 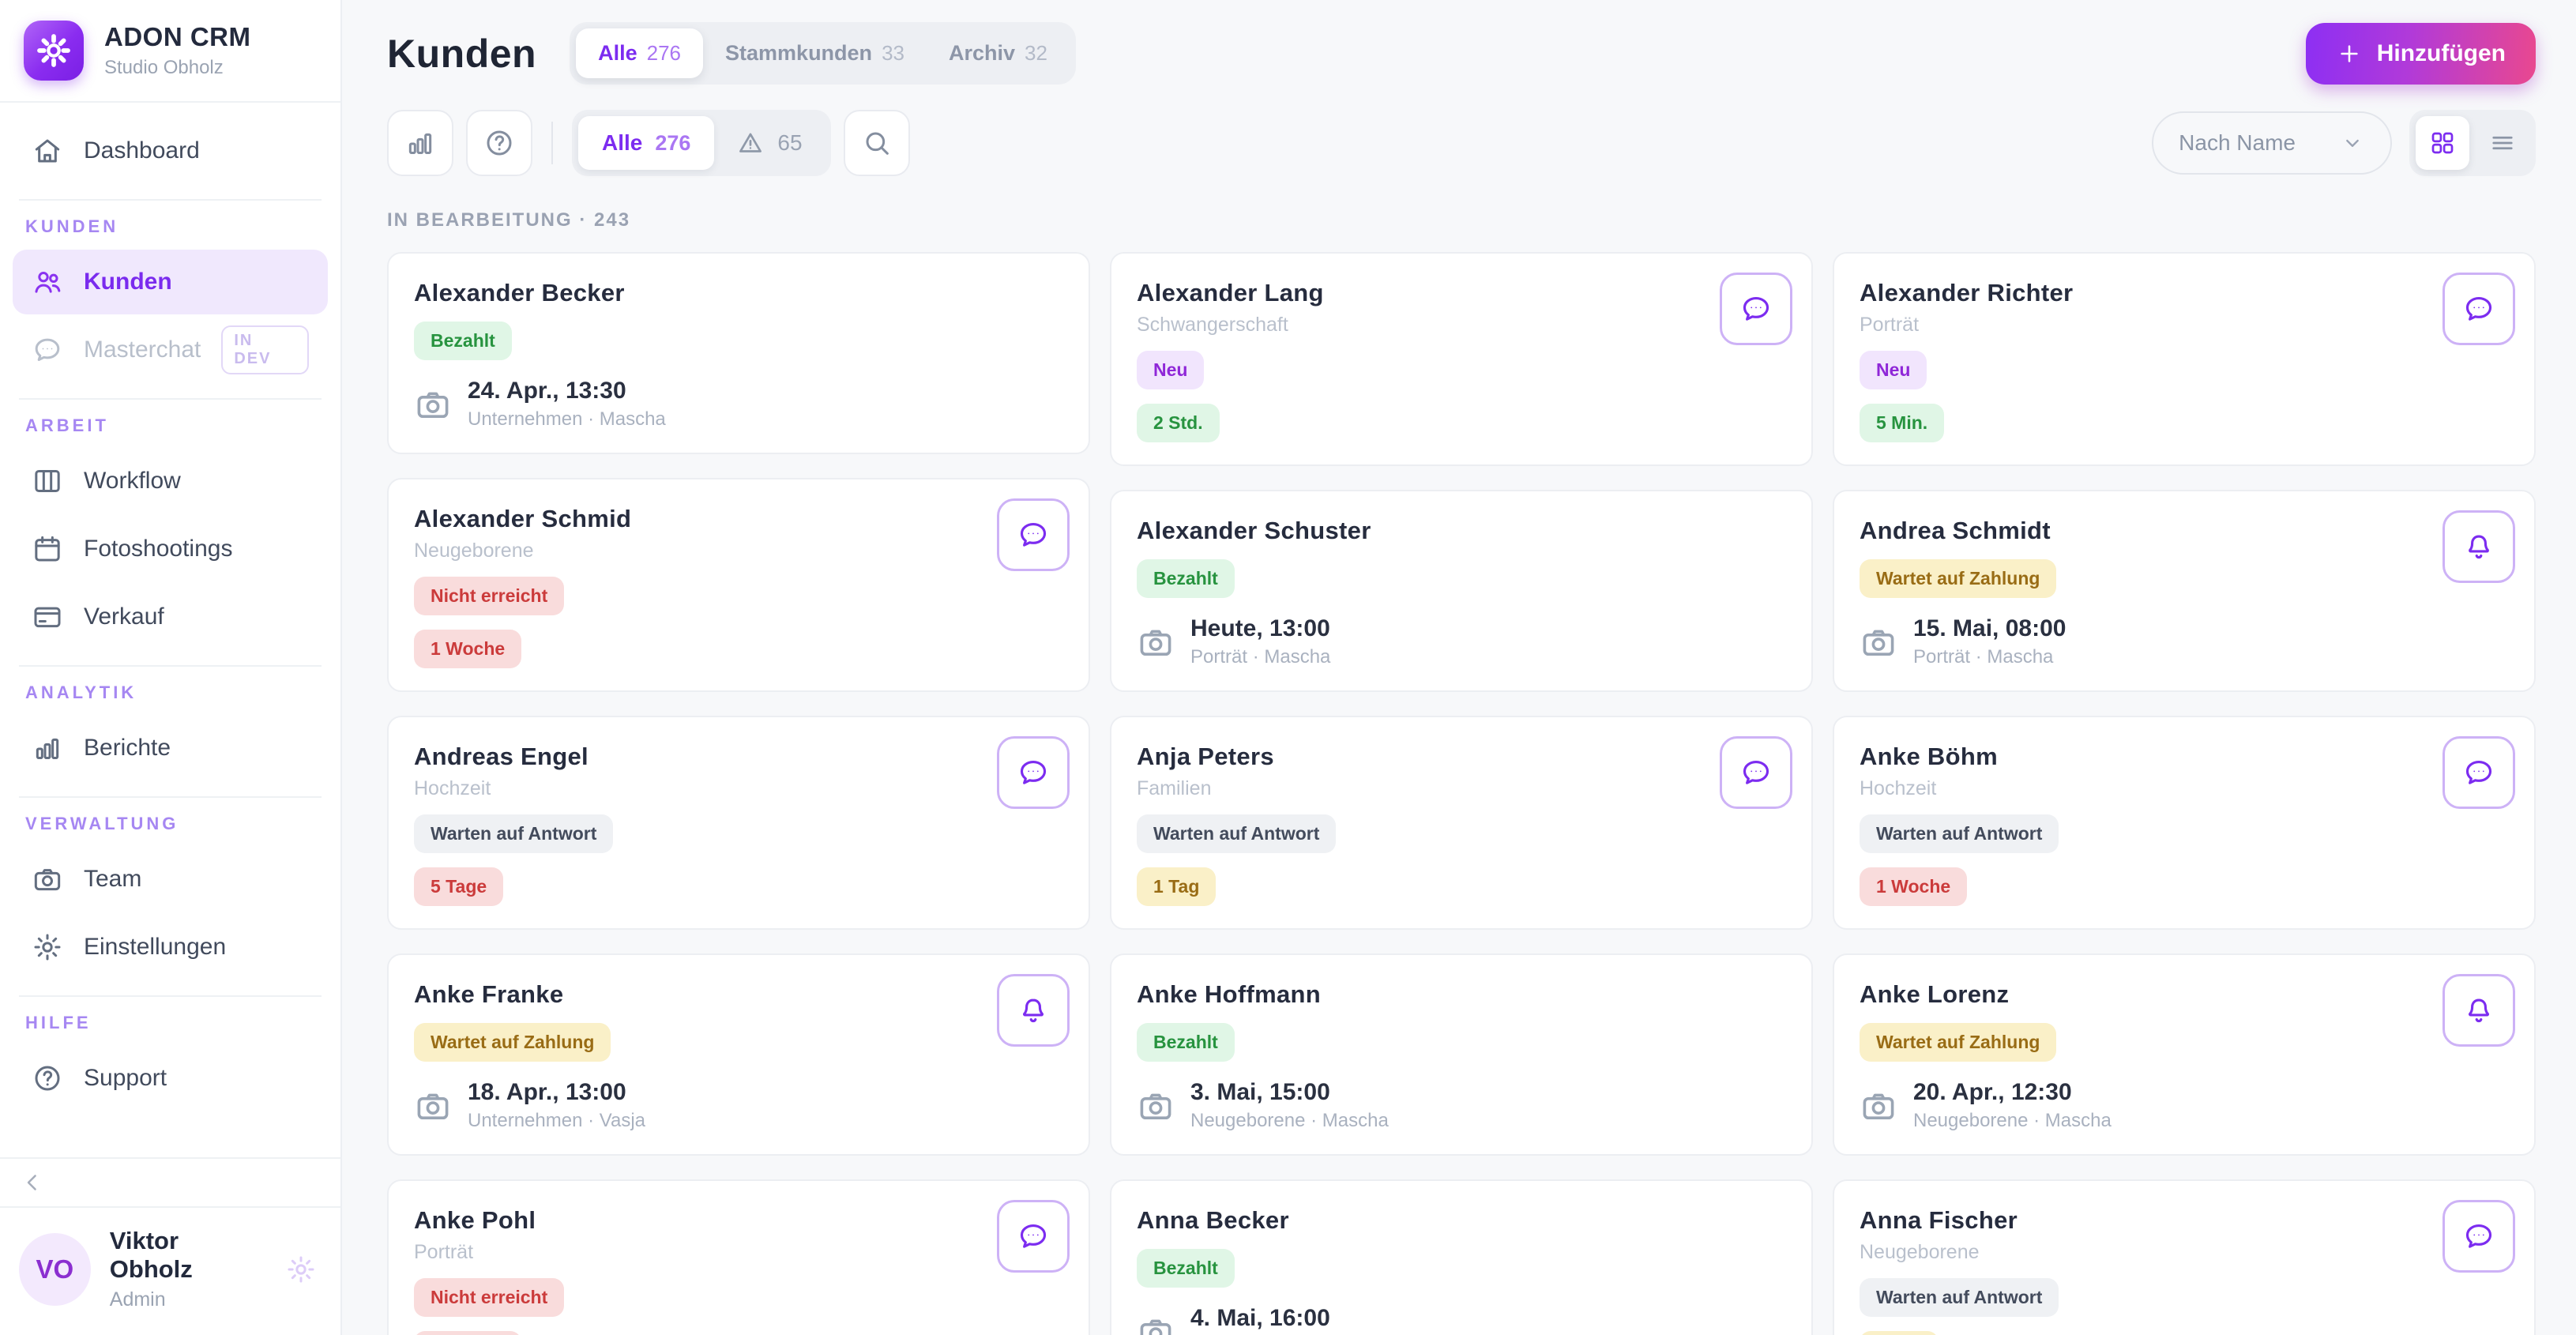 I want to click on customer-category: Schwangerschaft, so click(x=1212, y=325).